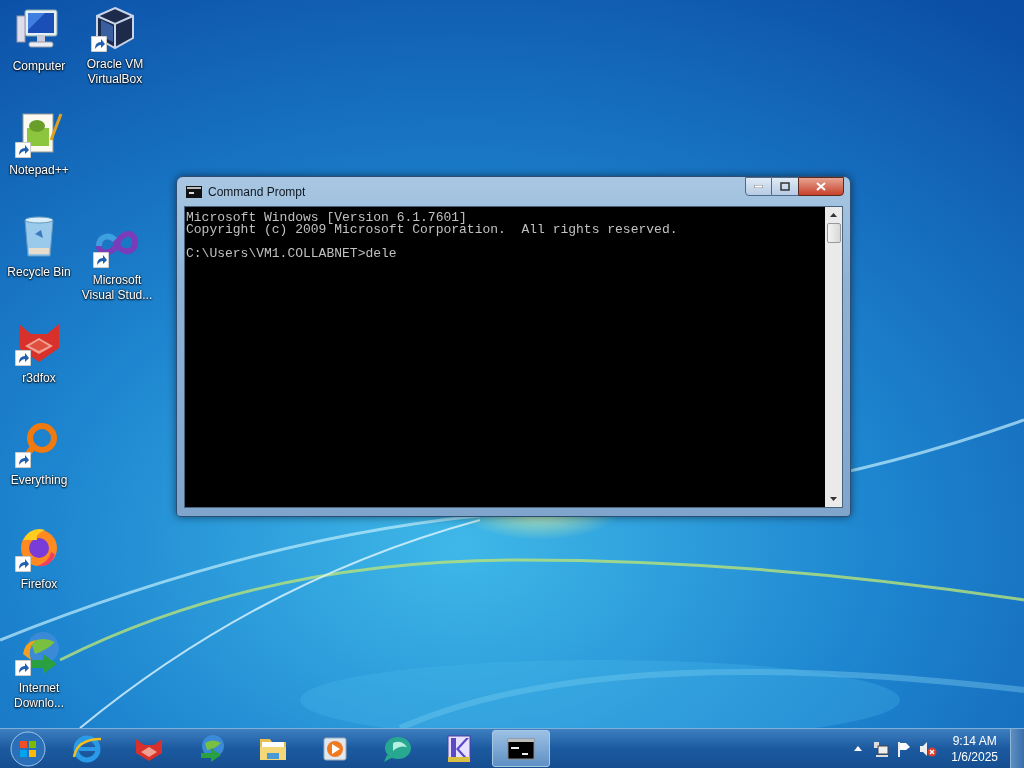  I want to click on close-button, so click(821, 186).